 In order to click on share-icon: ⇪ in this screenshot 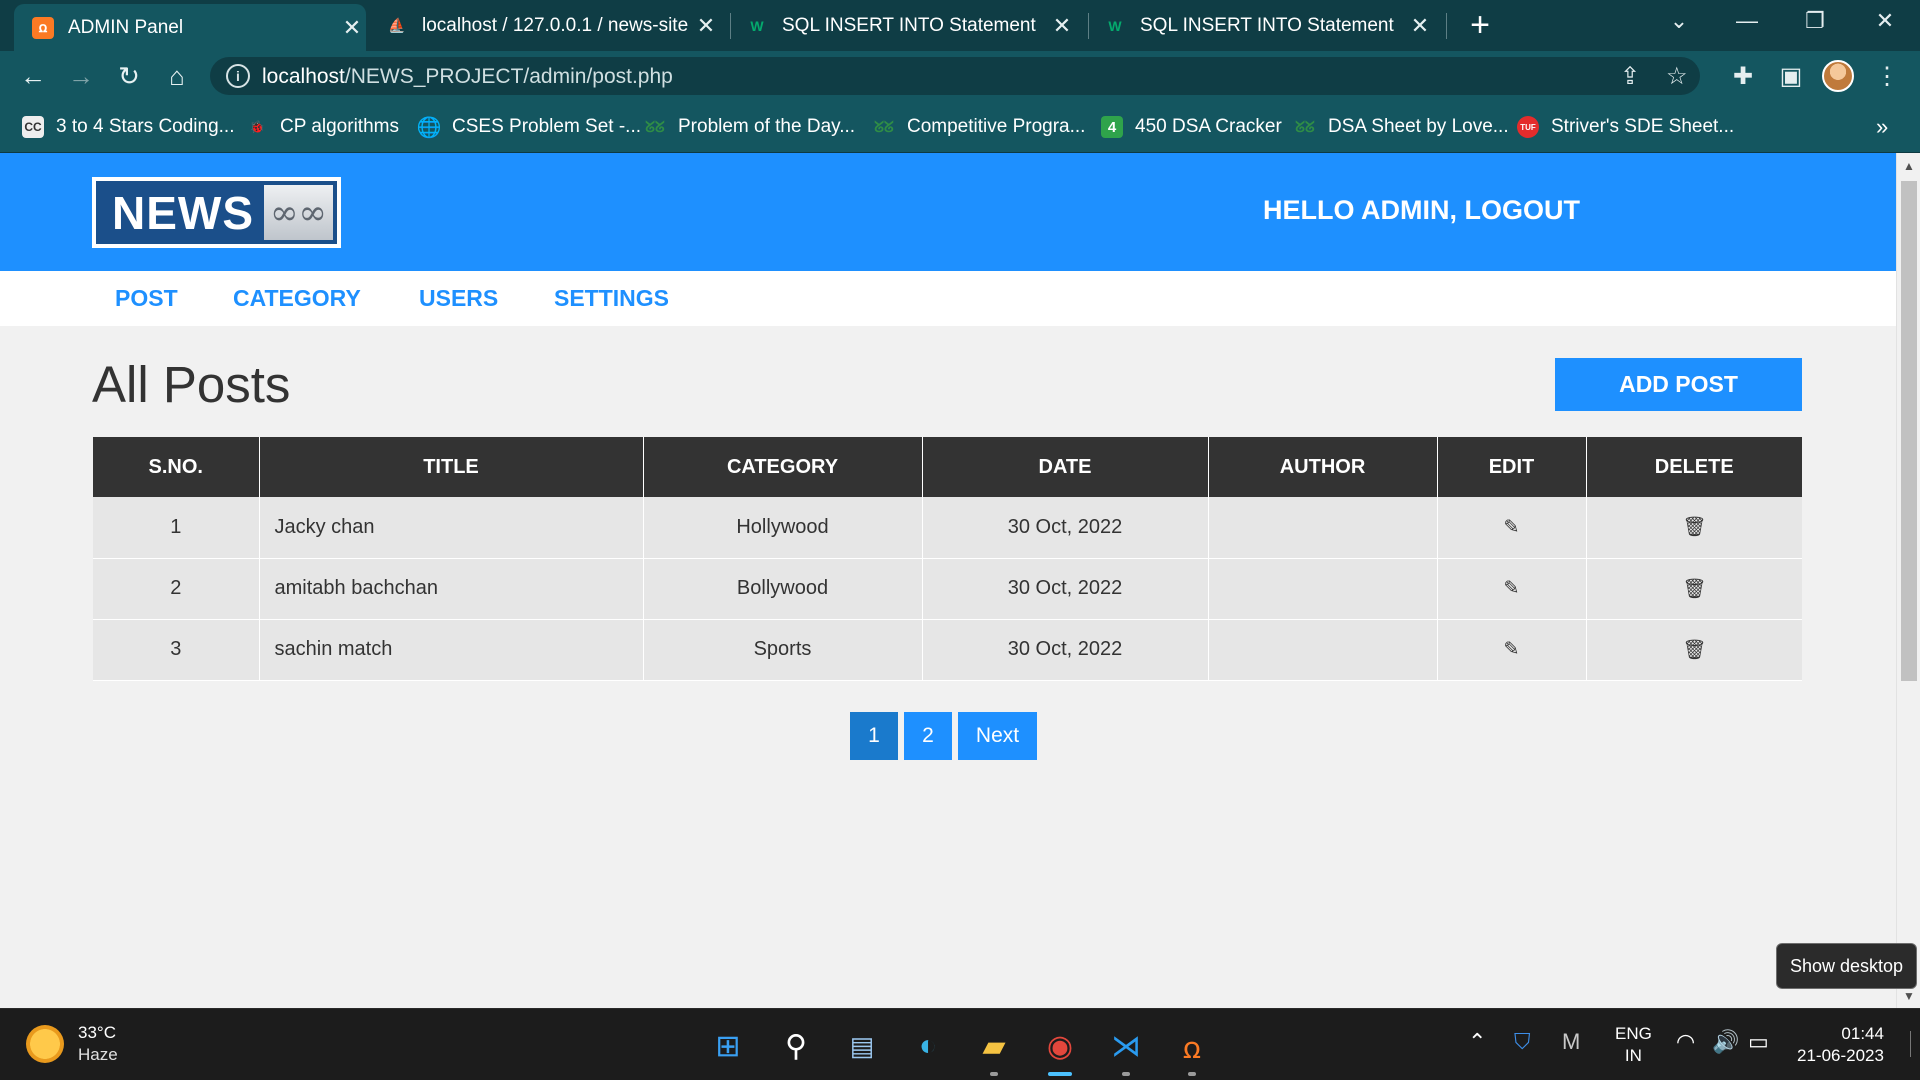, I will do `click(1630, 76)`.